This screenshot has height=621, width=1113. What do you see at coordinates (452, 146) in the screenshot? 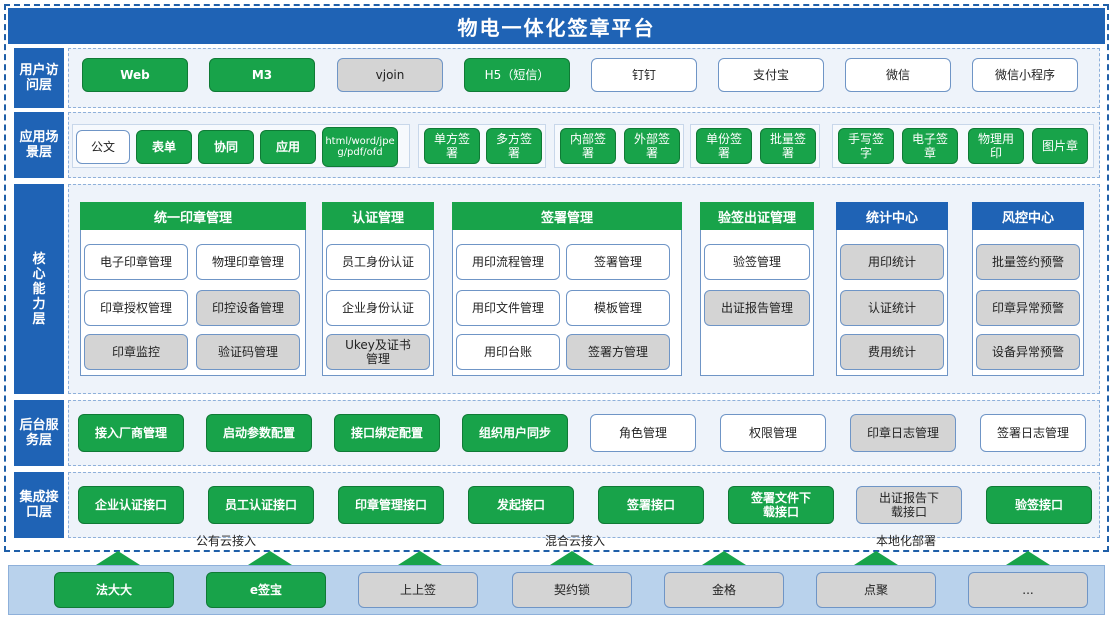
I see `scene-single-party: 单方签署` at bounding box center [452, 146].